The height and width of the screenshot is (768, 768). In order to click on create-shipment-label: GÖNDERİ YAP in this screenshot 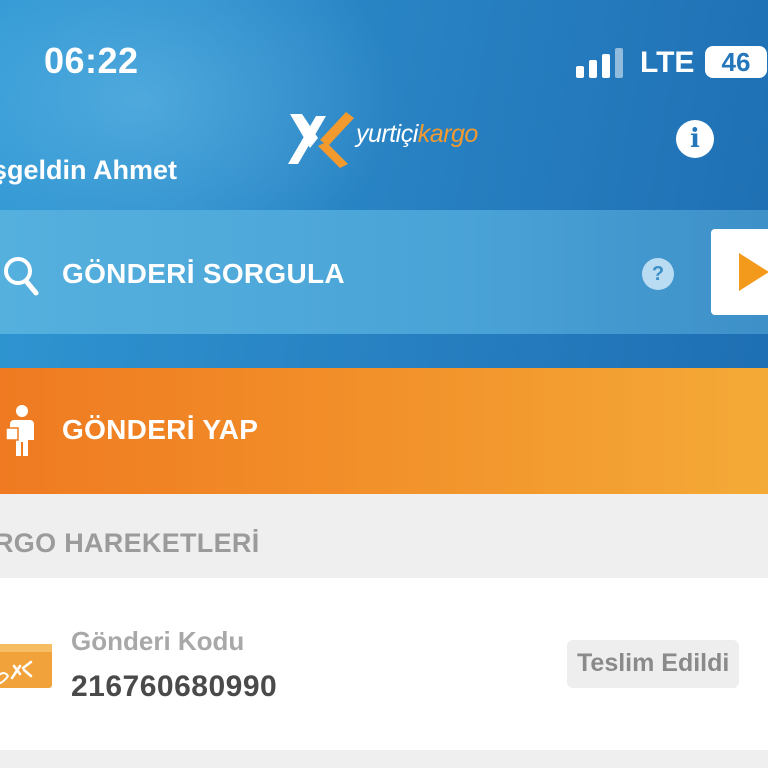, I will do `click(160, 429)`.